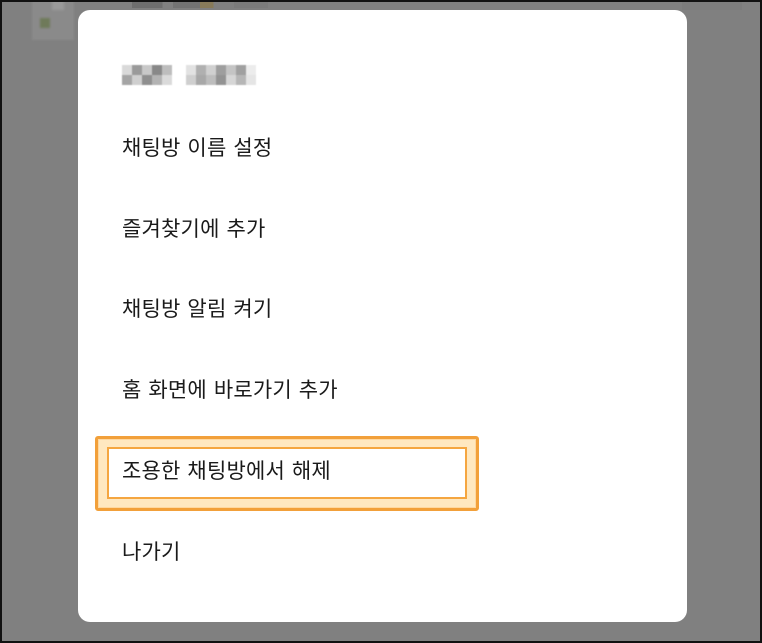  Describe the element at coordinates (230, 390) in the screenshot. I see `menu-item-home-shortcut: 홈 화면에 바로가기 추가` at that location.